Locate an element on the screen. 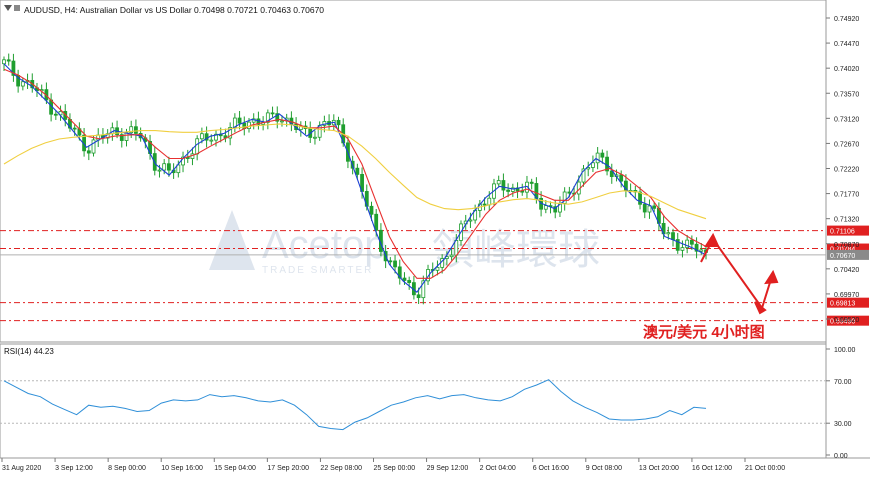  time-tick-label: 9 Oct 08:00 is located at coordinates (604, 468).